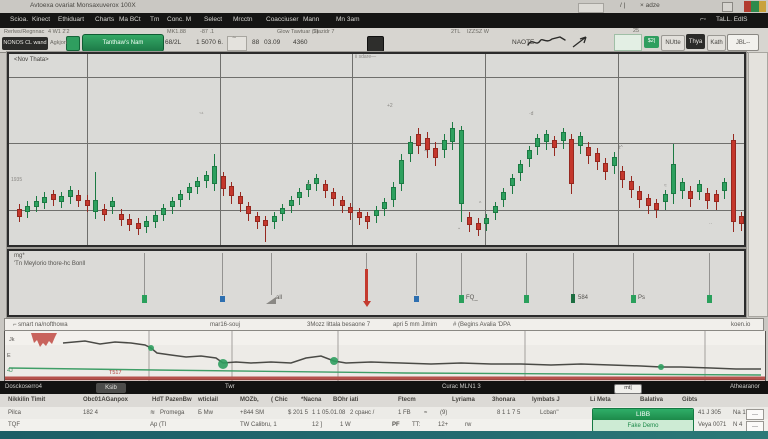 This screenshot has width=768, height=439. What do you see at coordinates (651, 42) in the screenshot?
I see `price-chip: $2|` at bounding box center [651, 42].